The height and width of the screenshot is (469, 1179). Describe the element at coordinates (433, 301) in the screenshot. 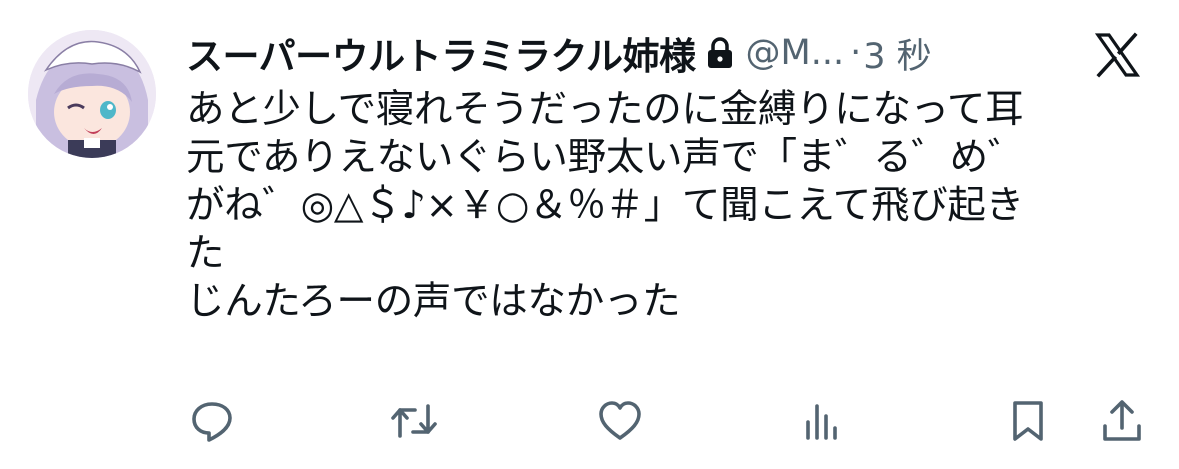

I see `tweet-text-line: じんたろーの声ではなかった` at that location.